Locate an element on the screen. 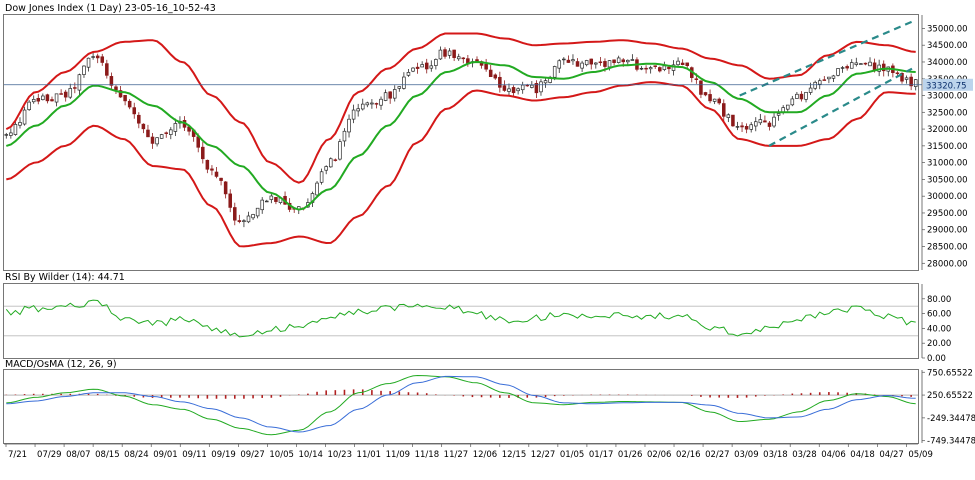 Image resolution: width=975 pixels, height=480 pixels. macd-panel-title: MACD/OsMA (12, 26, 9) is located at coordinates (61, 364).